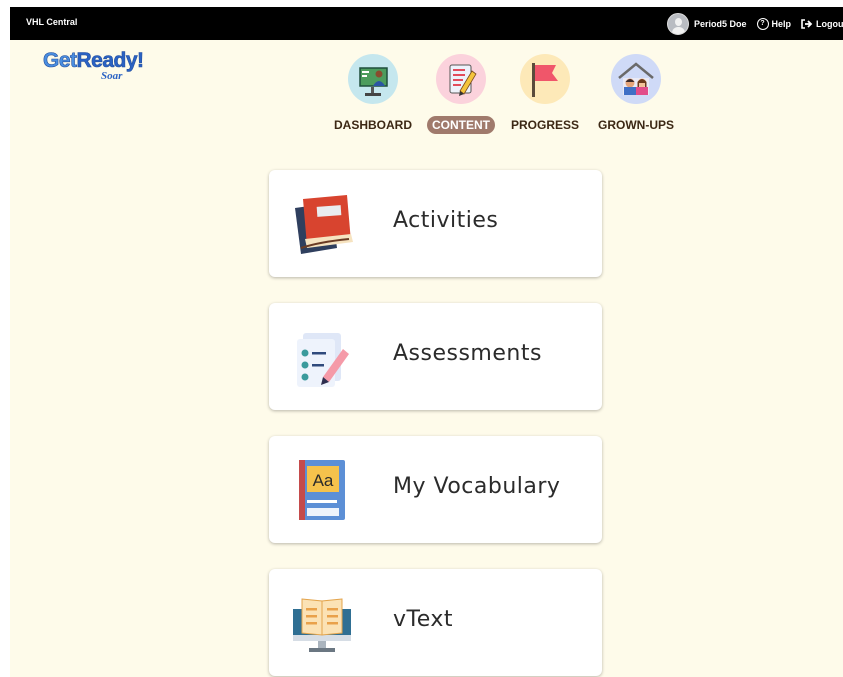 The width and height of the screenshot is (843, 677). What do you see at coordinates (322, 623) in the screenshot?
I see `ebook-monitor-icon` at bounding box center [322, 623].